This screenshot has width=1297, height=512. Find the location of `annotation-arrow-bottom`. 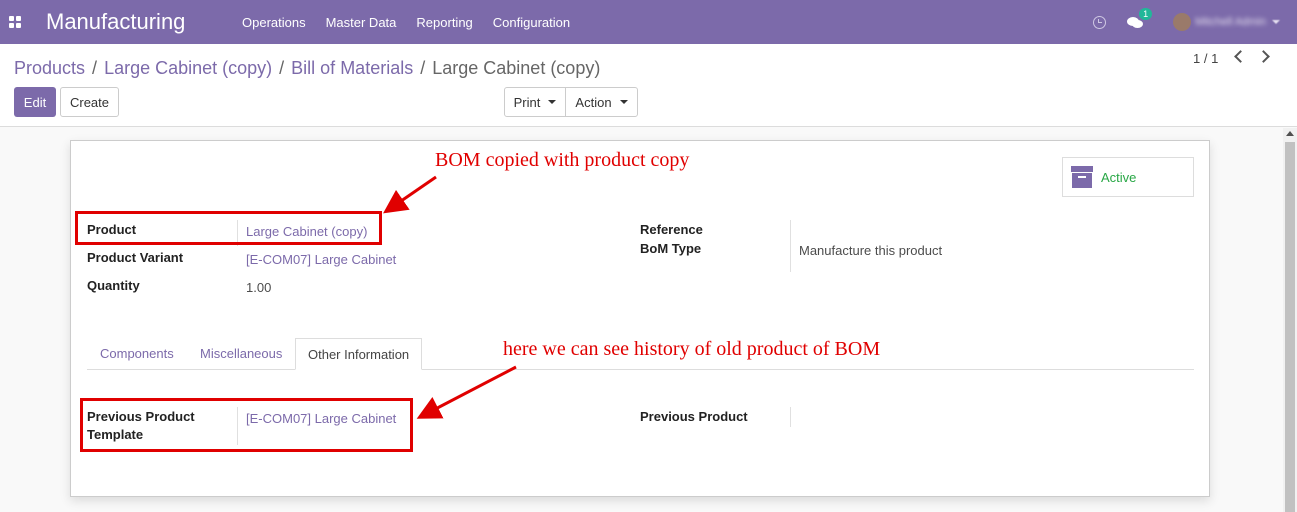

annotation-arrow-bottom is located at coordinates (466, 392).